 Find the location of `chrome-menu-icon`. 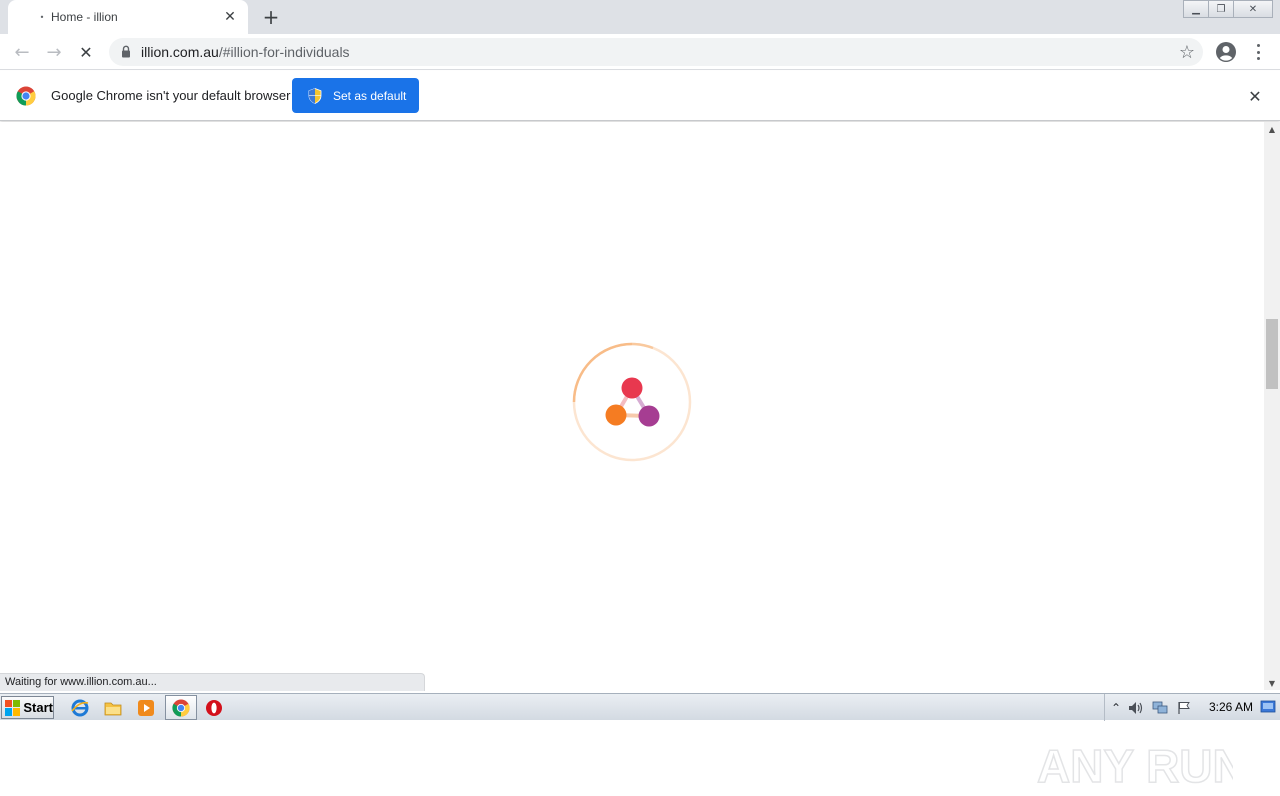

chrome-menu-icon is located at coordinates (1258, 52).